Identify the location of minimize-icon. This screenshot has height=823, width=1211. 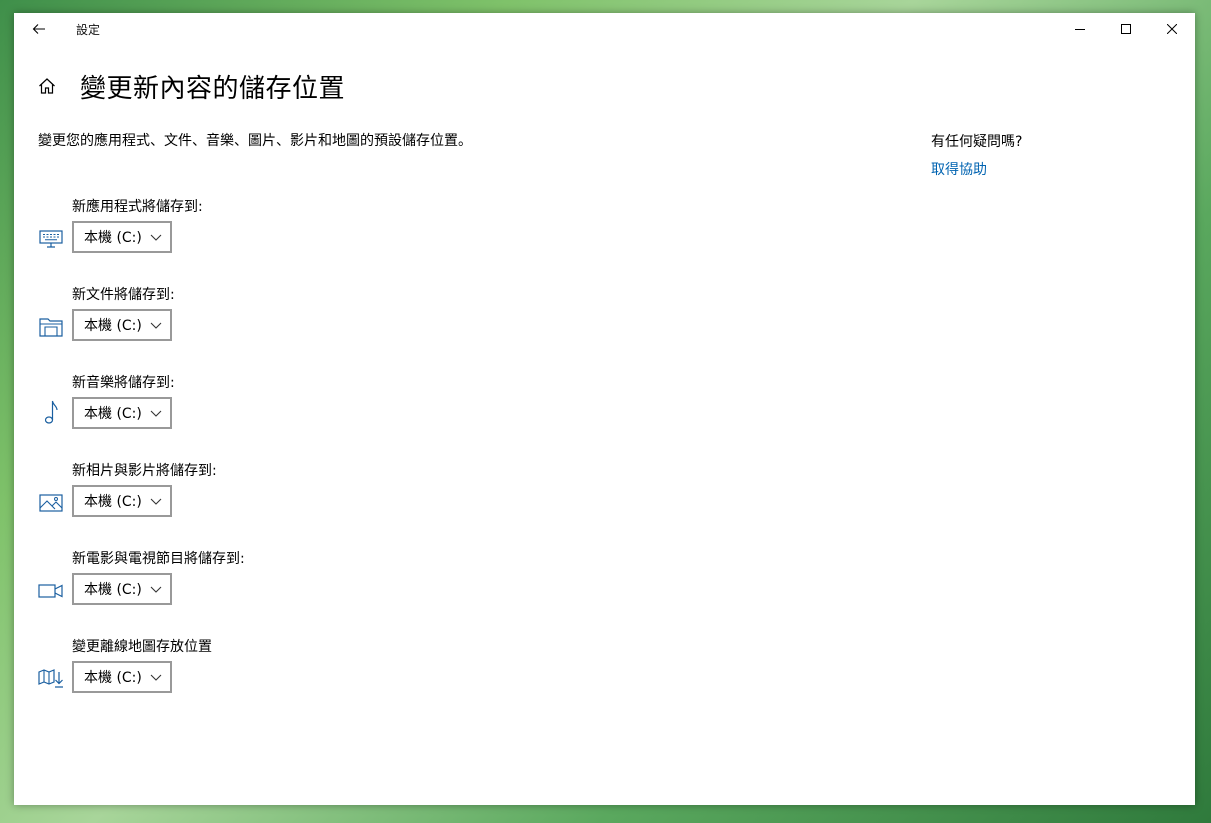
(1080, 29).